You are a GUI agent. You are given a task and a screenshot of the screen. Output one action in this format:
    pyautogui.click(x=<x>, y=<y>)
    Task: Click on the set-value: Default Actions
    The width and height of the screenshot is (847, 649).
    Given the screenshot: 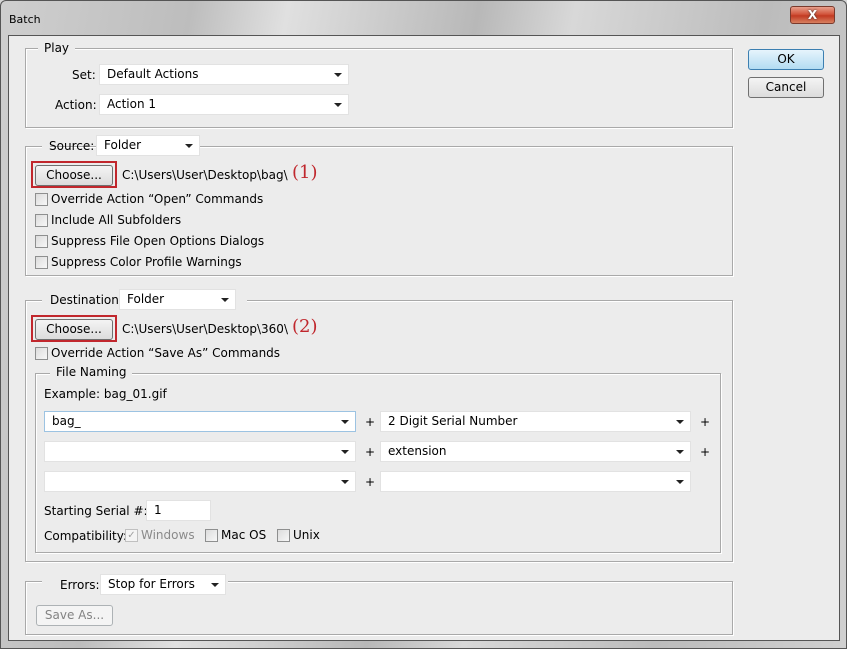 What is the action you would take?
    pyautogui.click(x=153, y=74)
    